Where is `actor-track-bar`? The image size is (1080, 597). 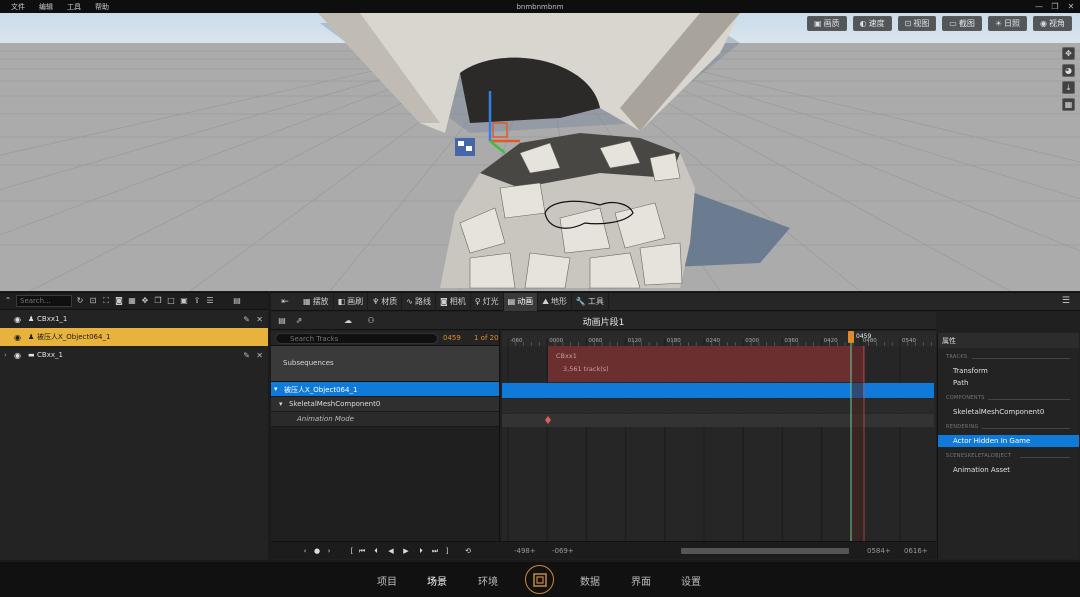
actor-track-bar is located at coordinates (718, 390).